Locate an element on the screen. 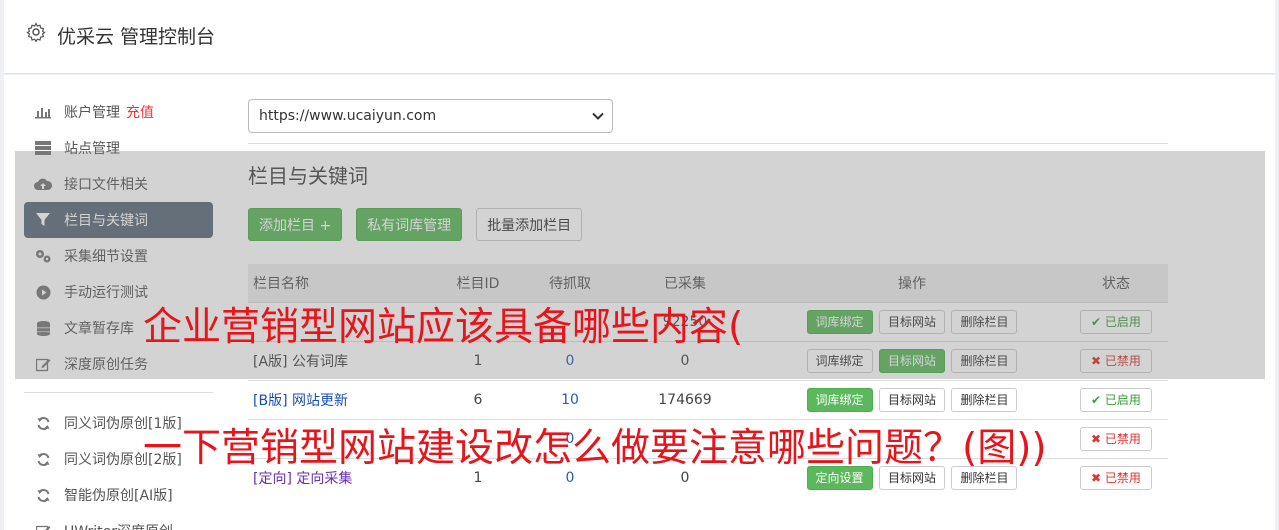  sidebar-item-ai-rewrite: 智能伪原创[AI版] is located at coordinates (118, 495).